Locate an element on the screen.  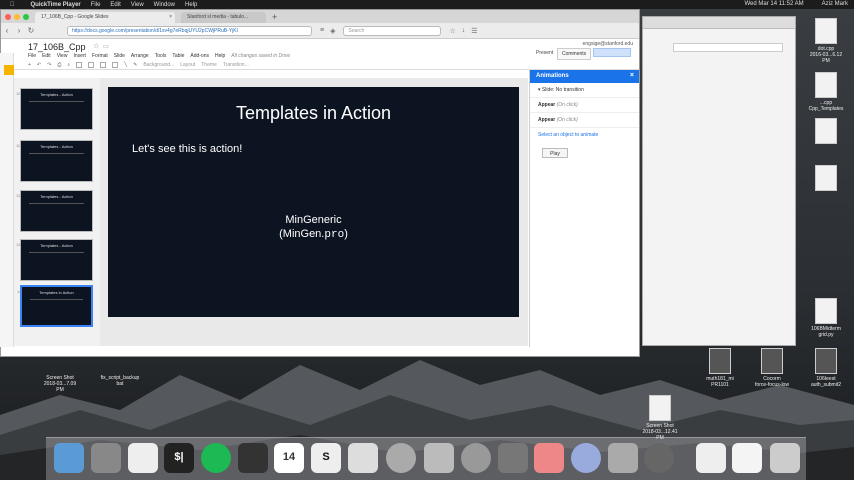
slide-thumbnail: 10 Templates - Action is located at coordinates (54, 109).